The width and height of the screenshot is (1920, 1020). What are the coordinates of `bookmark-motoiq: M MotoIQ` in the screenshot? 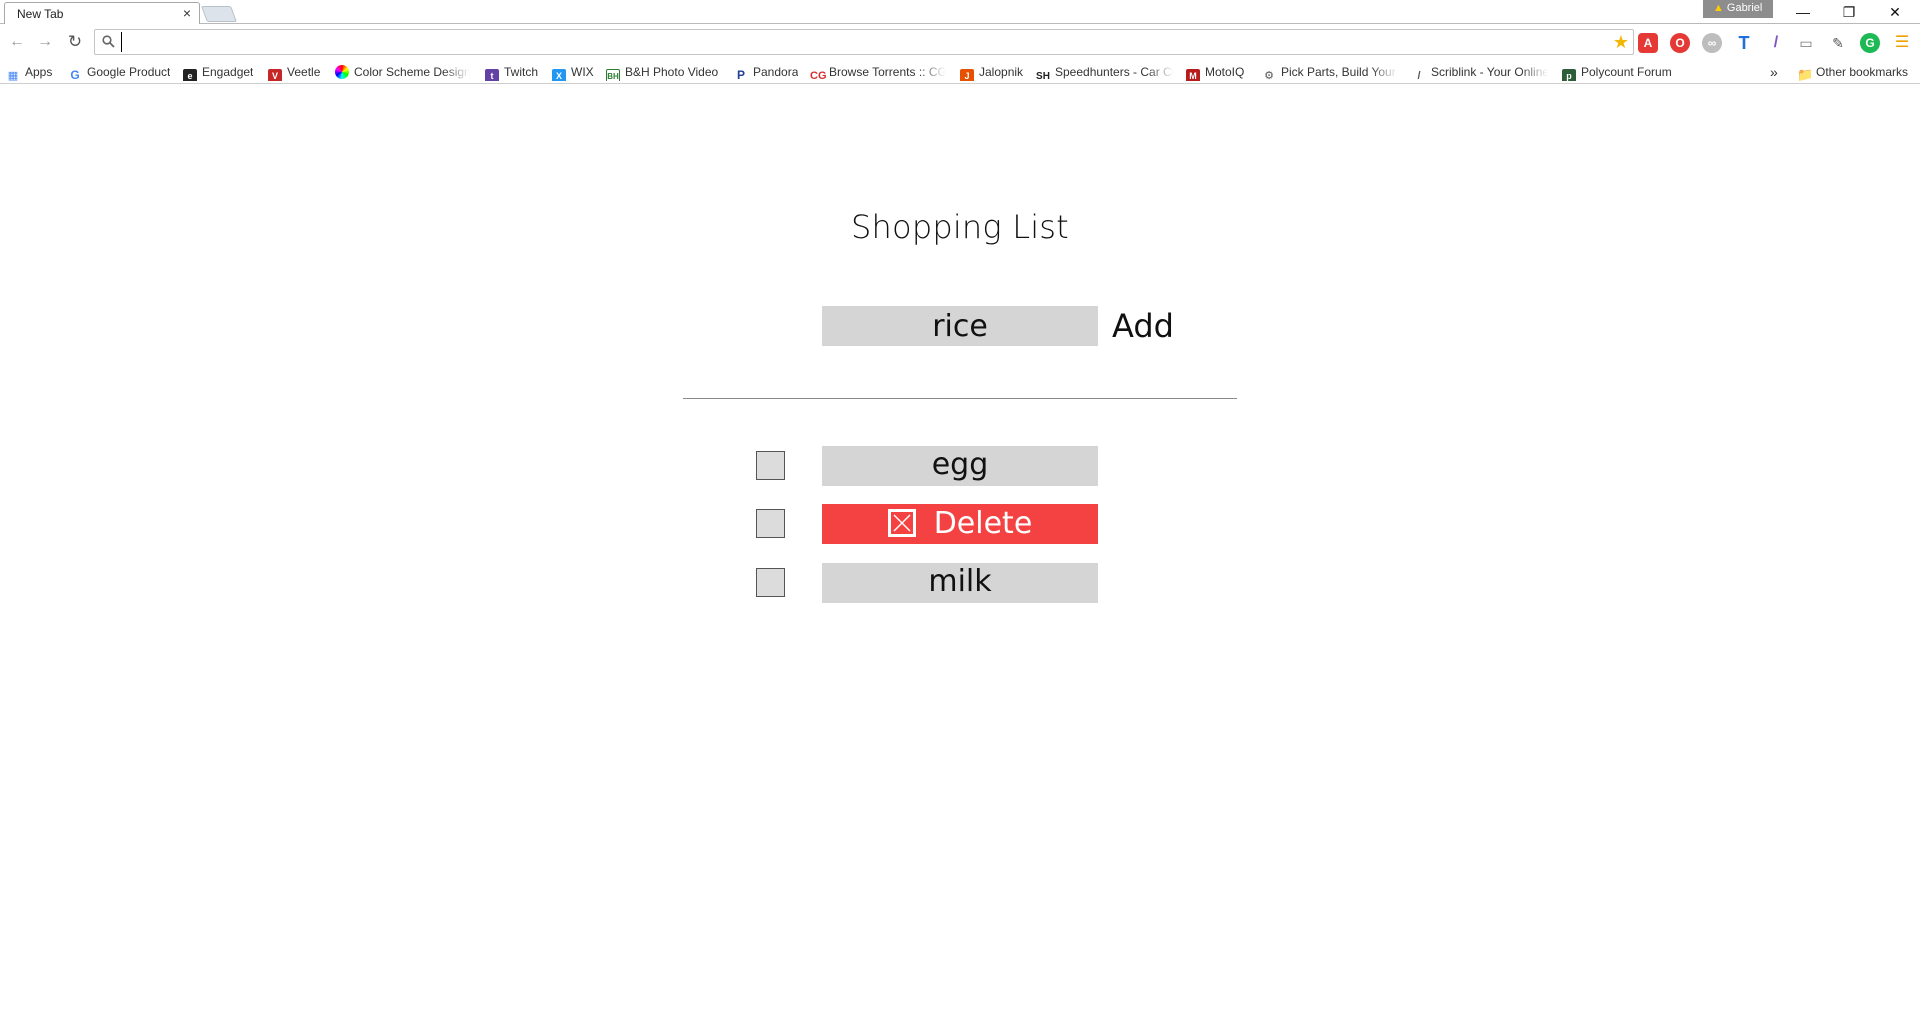 It's located at (1215, 72).